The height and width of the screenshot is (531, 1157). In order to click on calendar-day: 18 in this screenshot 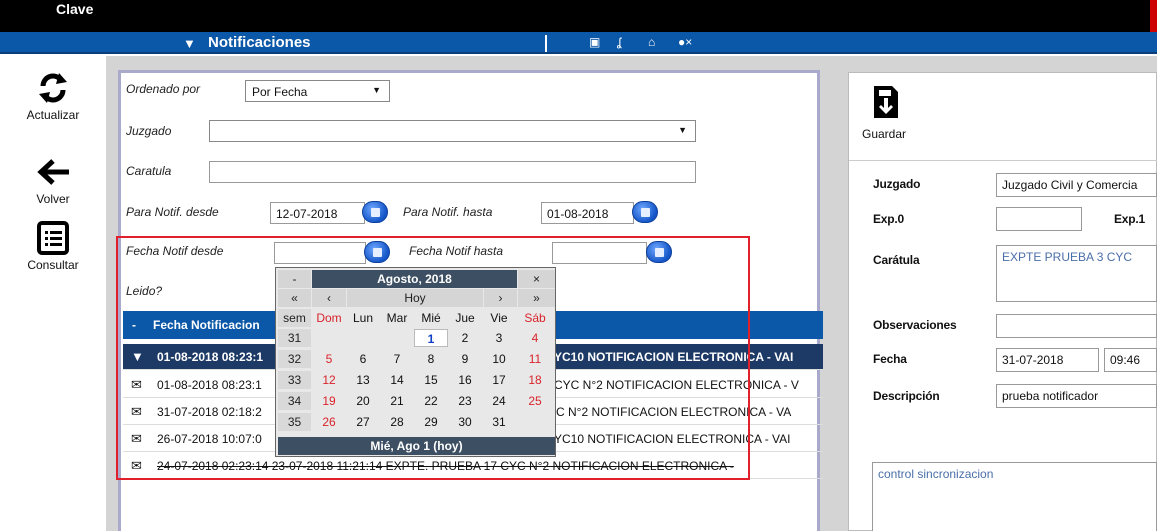, I will do `click(535, 380)`.